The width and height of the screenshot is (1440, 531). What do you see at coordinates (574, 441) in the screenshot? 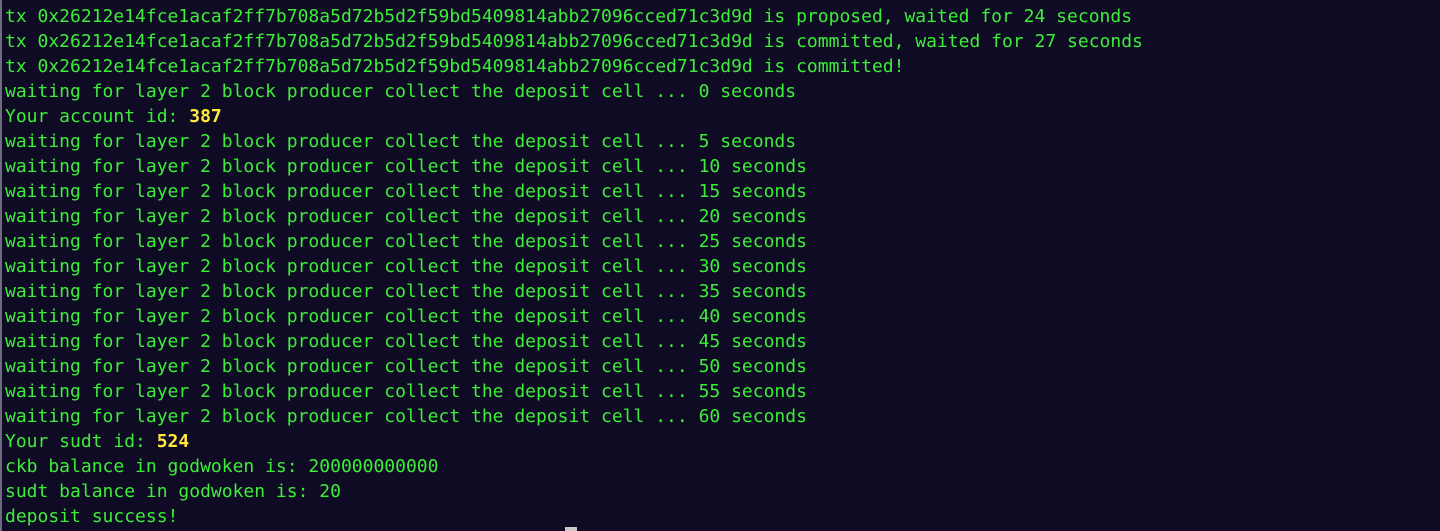
I see `terminal-line: Your sudt id: 524` at bounding box center [574, 441].